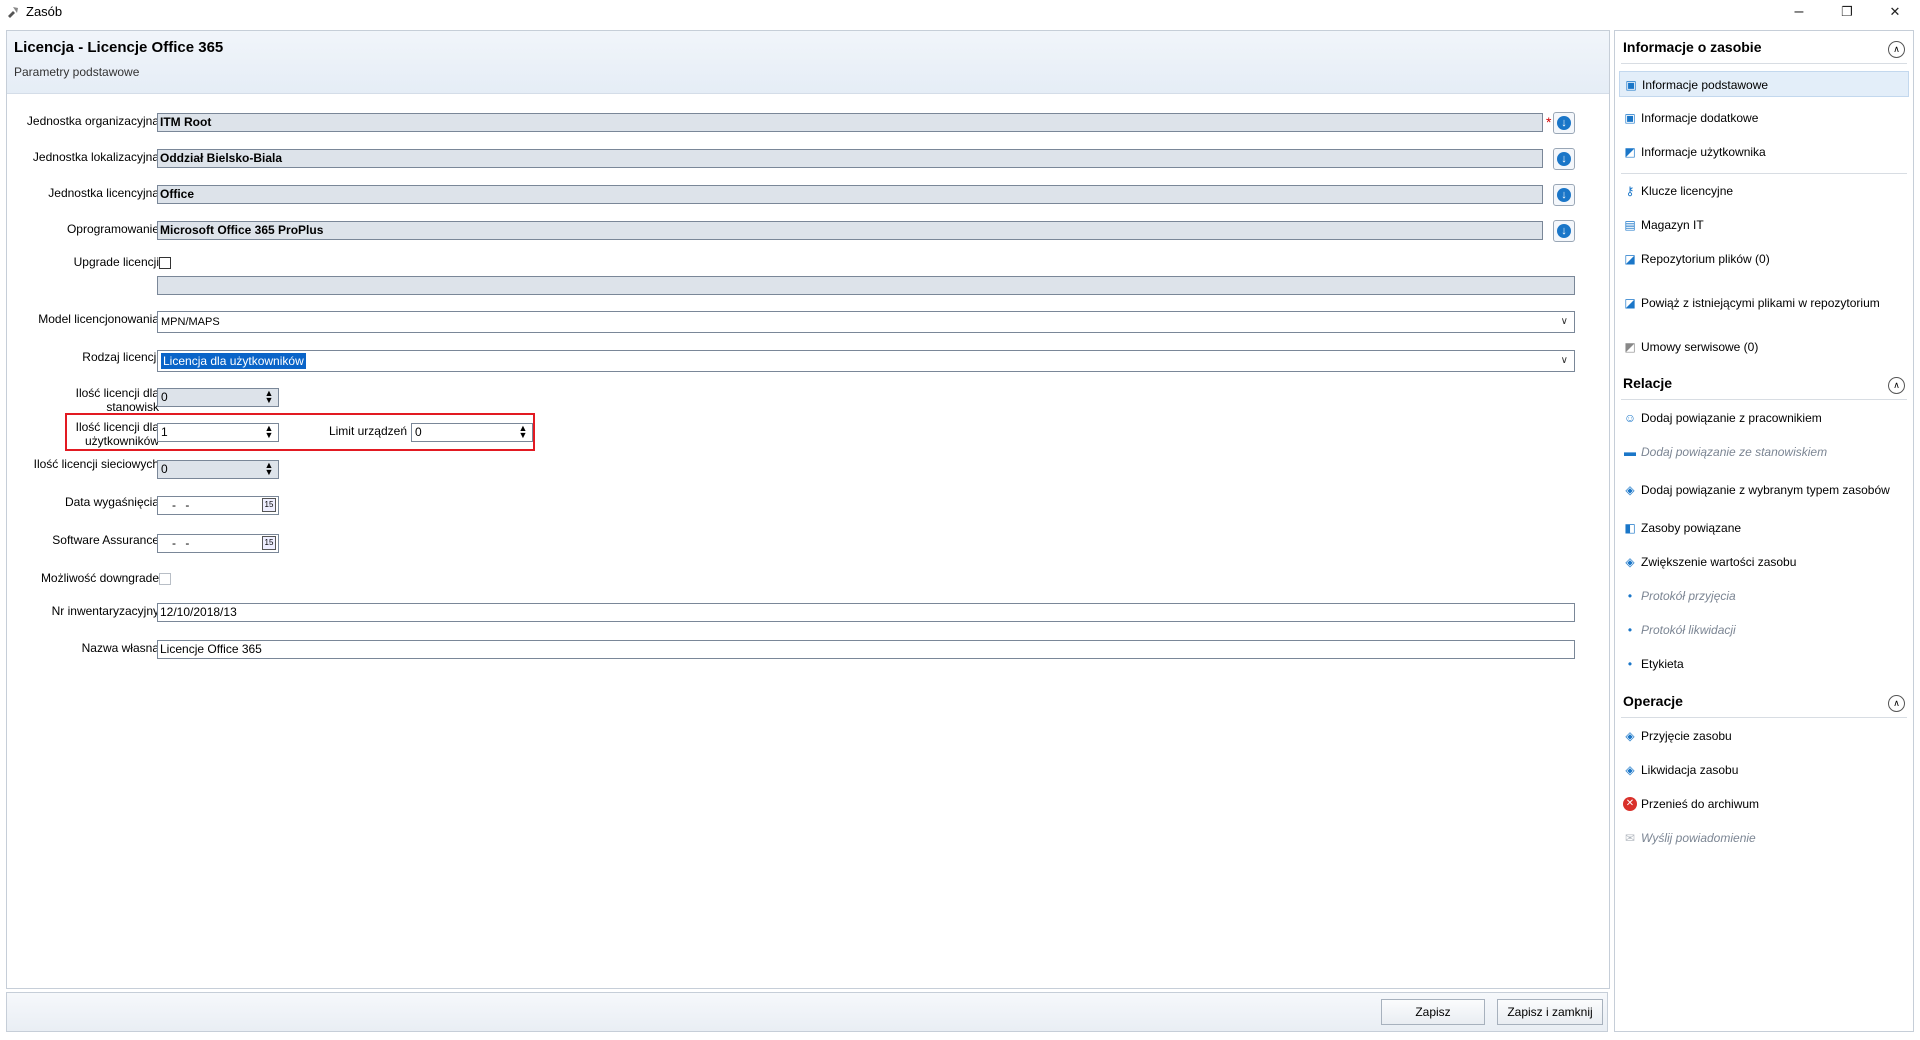 This screenshot has height=1040, width=1920. I want to click on ilosc-stanowisk-stepper: 0 ▲ ▼, so click(218, 397).